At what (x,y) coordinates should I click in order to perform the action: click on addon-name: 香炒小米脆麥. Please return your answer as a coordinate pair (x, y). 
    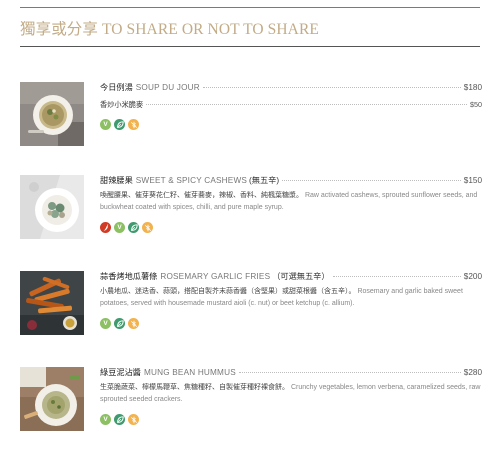
    Looking at the image, I should click on (122, 104).